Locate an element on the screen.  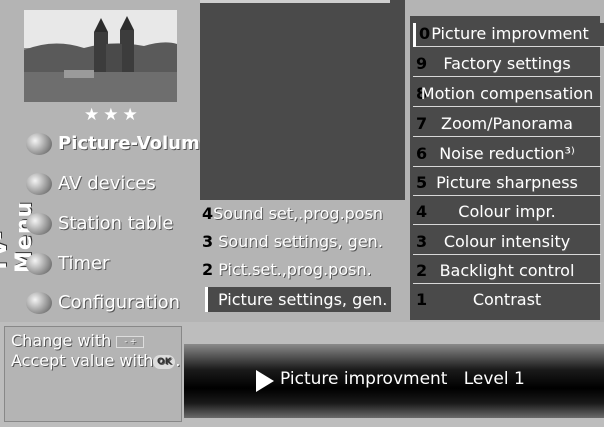
submenu-item-picture-settings-gen: Picture settings, gen. is located at coordinates (315, 301).